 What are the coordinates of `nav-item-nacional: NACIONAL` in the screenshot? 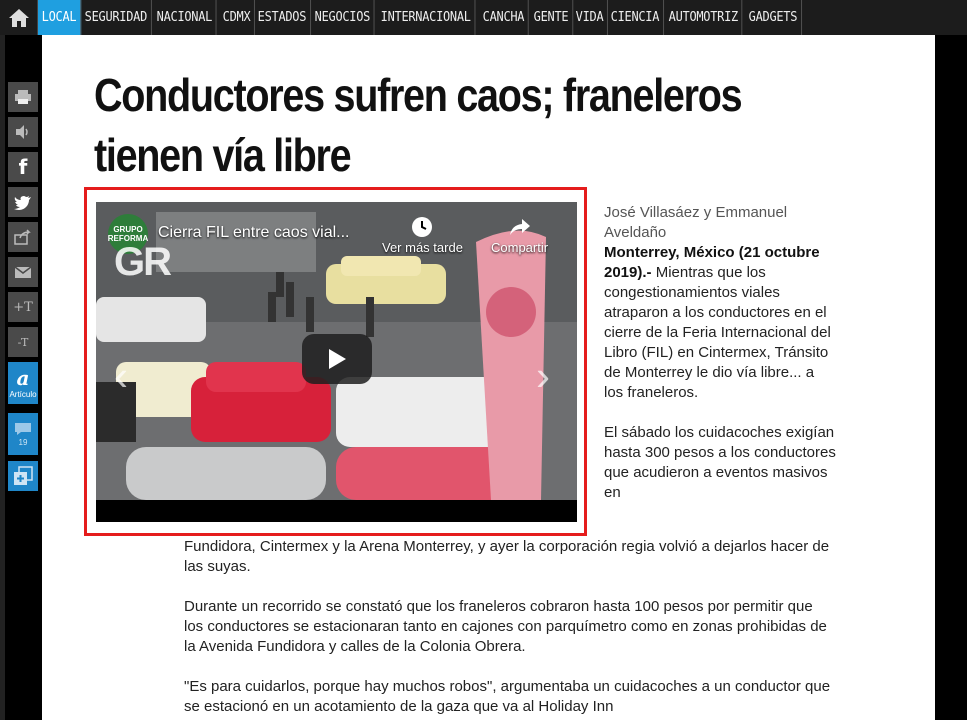 It's located at (185, 17).